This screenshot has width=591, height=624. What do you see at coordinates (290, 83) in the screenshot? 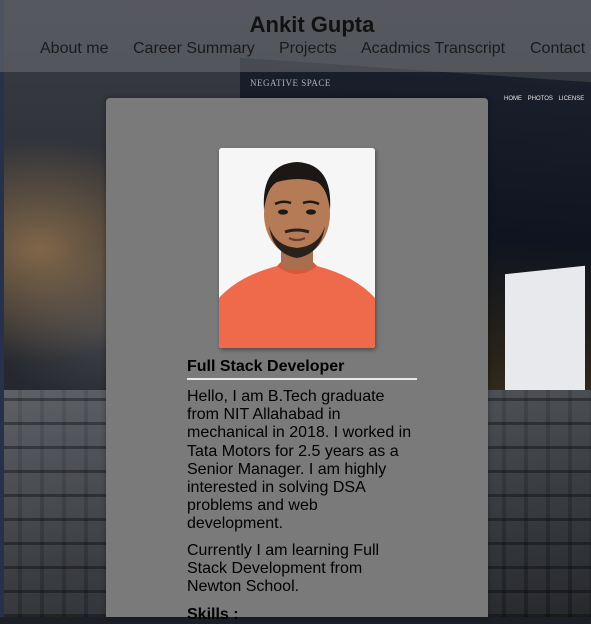
I see `screen-label: NEGATIVE SPACE` at bounding box center [290, 83].